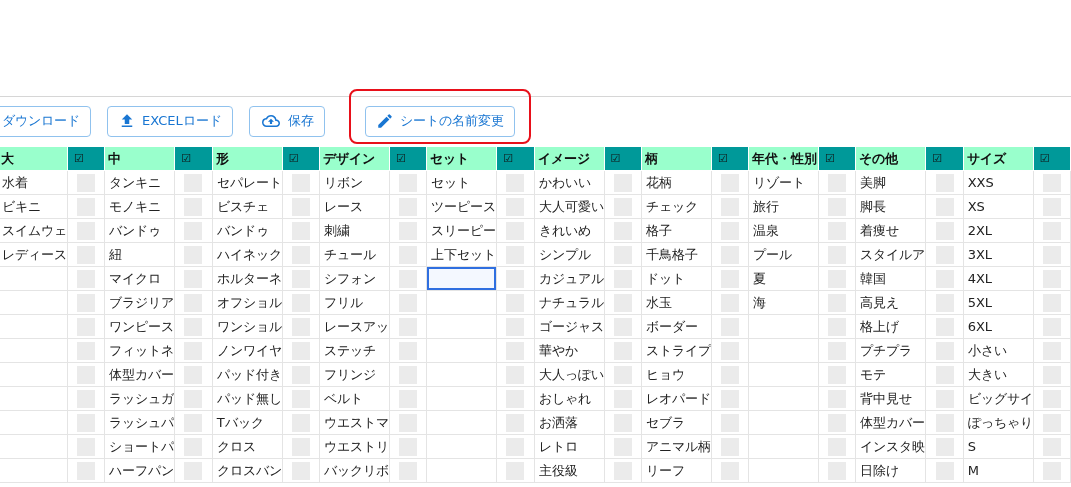 The height and width of the screenshot is (487, 1071). Describe the element at coordinates (998, 398) in the screenshot. I see `table-cell: ビッグサイ` at that location.